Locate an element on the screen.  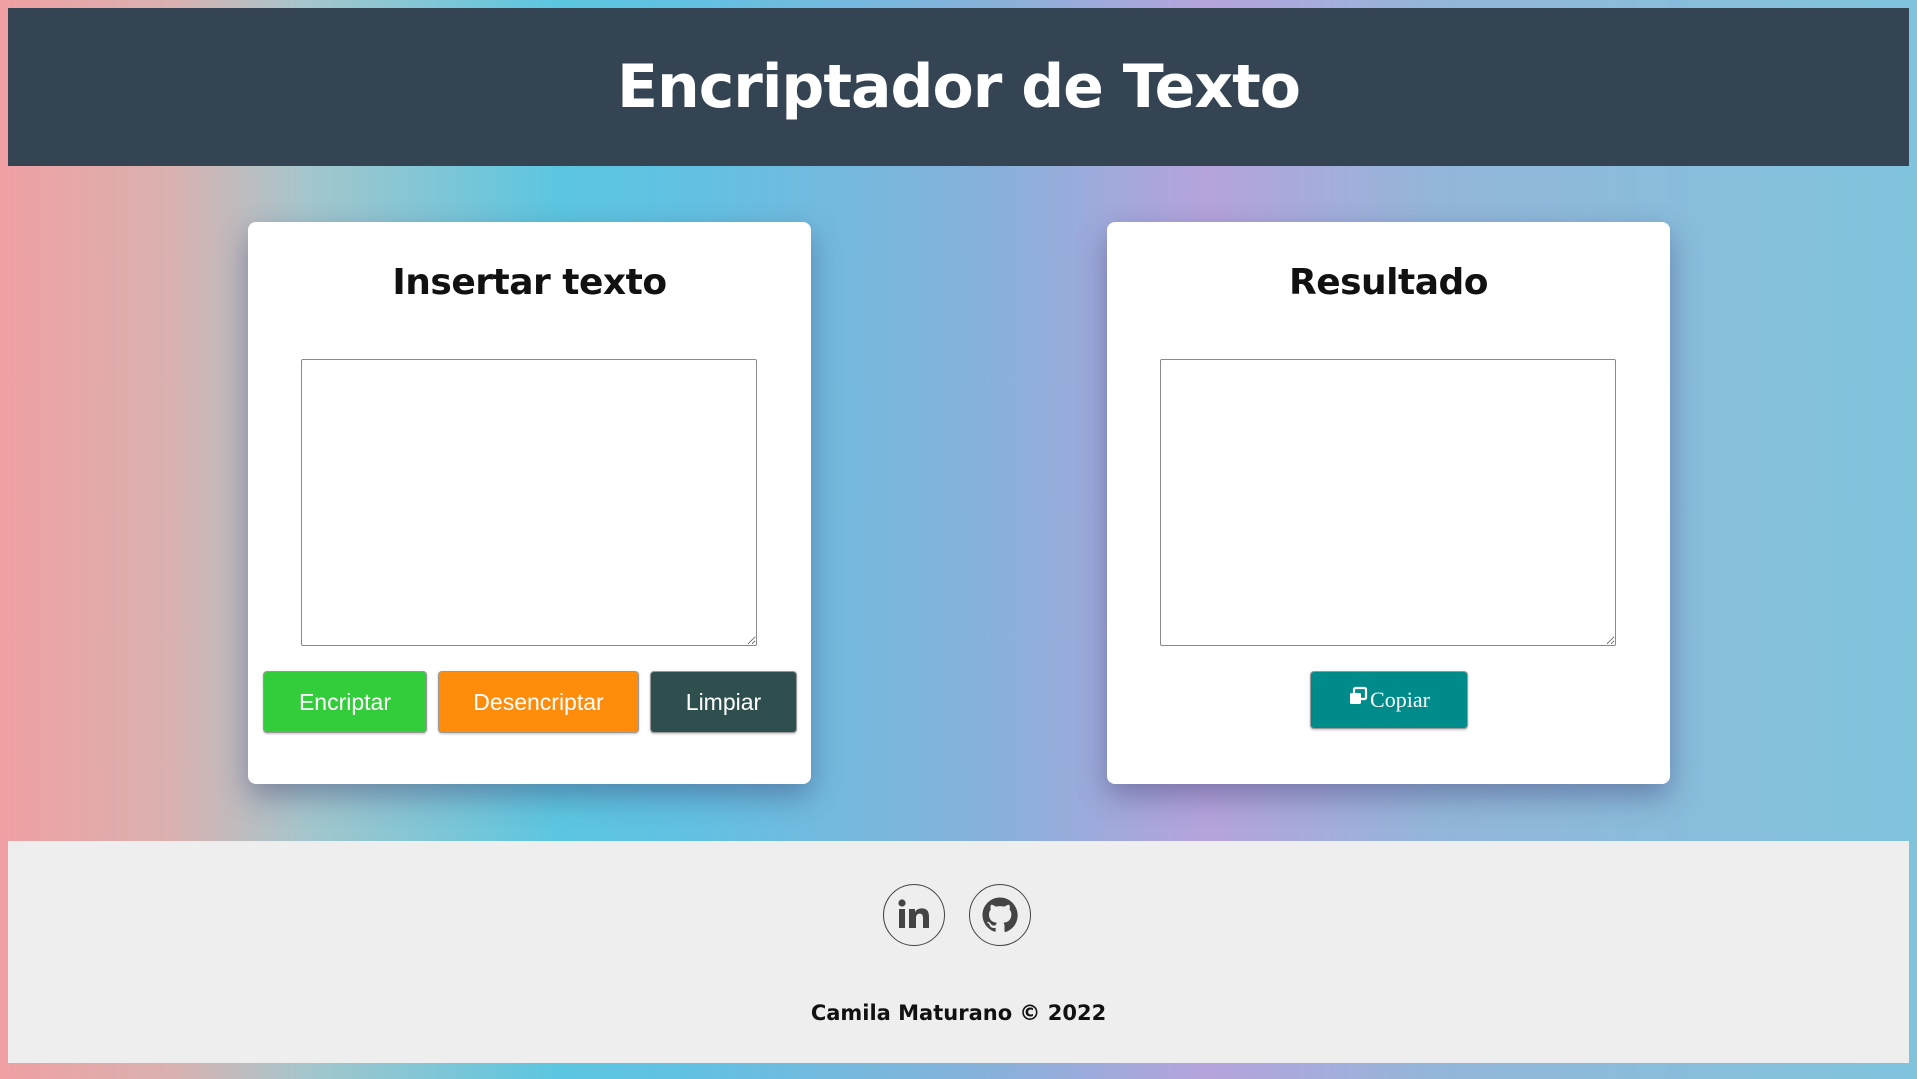
copy-button: Copiar is located at coordinates (1389, 700).